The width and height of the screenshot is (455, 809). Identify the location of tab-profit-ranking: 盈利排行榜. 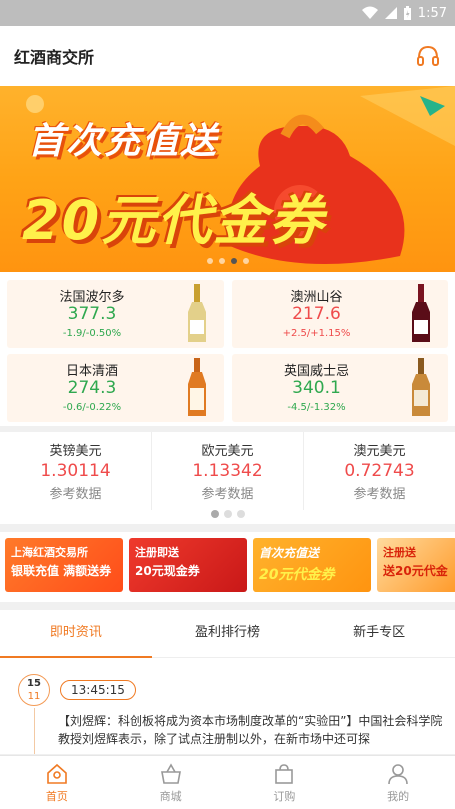
(228, 633).